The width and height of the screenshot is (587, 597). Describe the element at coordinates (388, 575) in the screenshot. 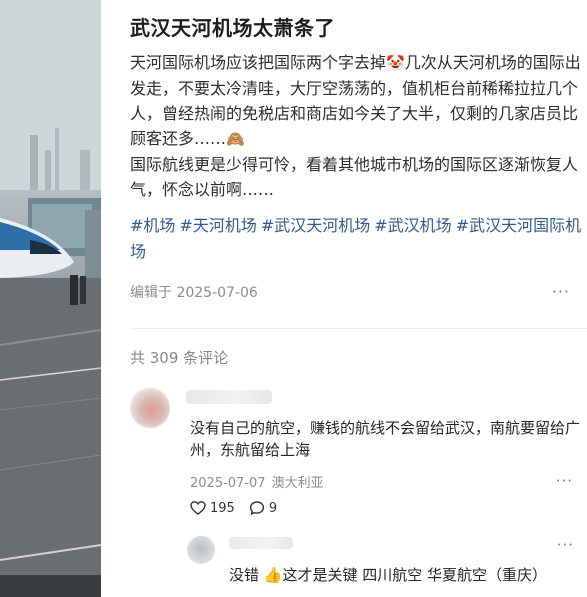

I see `reply-text: 没错 👍这才是关键 四川航空 华夏航空（重庆）` at that location.